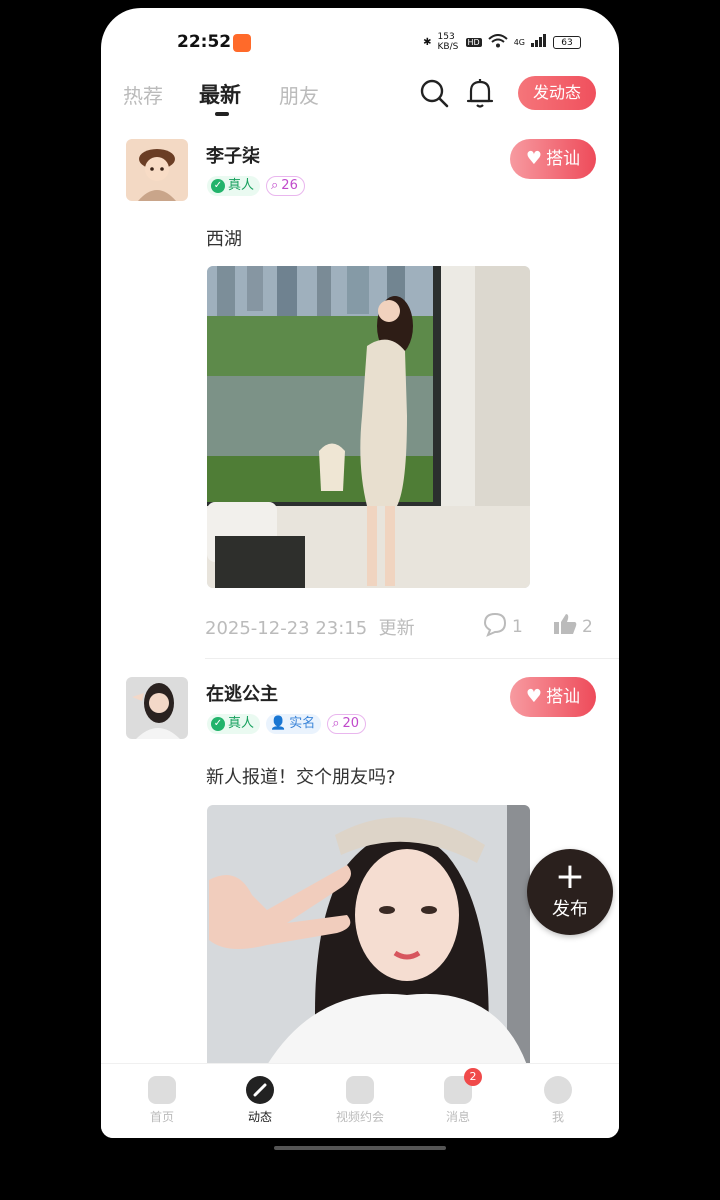 Image resolution: width=720 pixels, height=1200 pixels. I want to click on plus-icon: +, so click(570, 876).